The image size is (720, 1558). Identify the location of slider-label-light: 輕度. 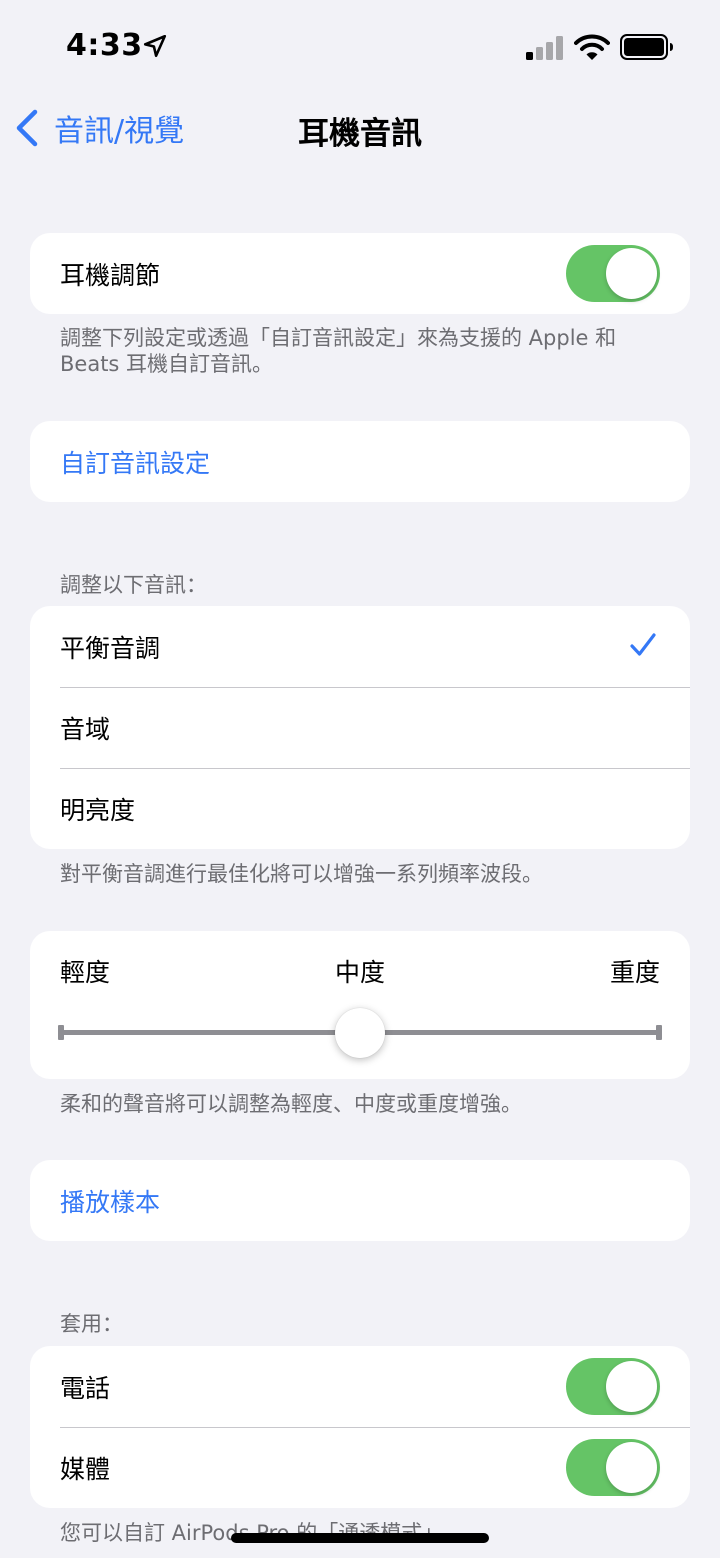
(85, 972).